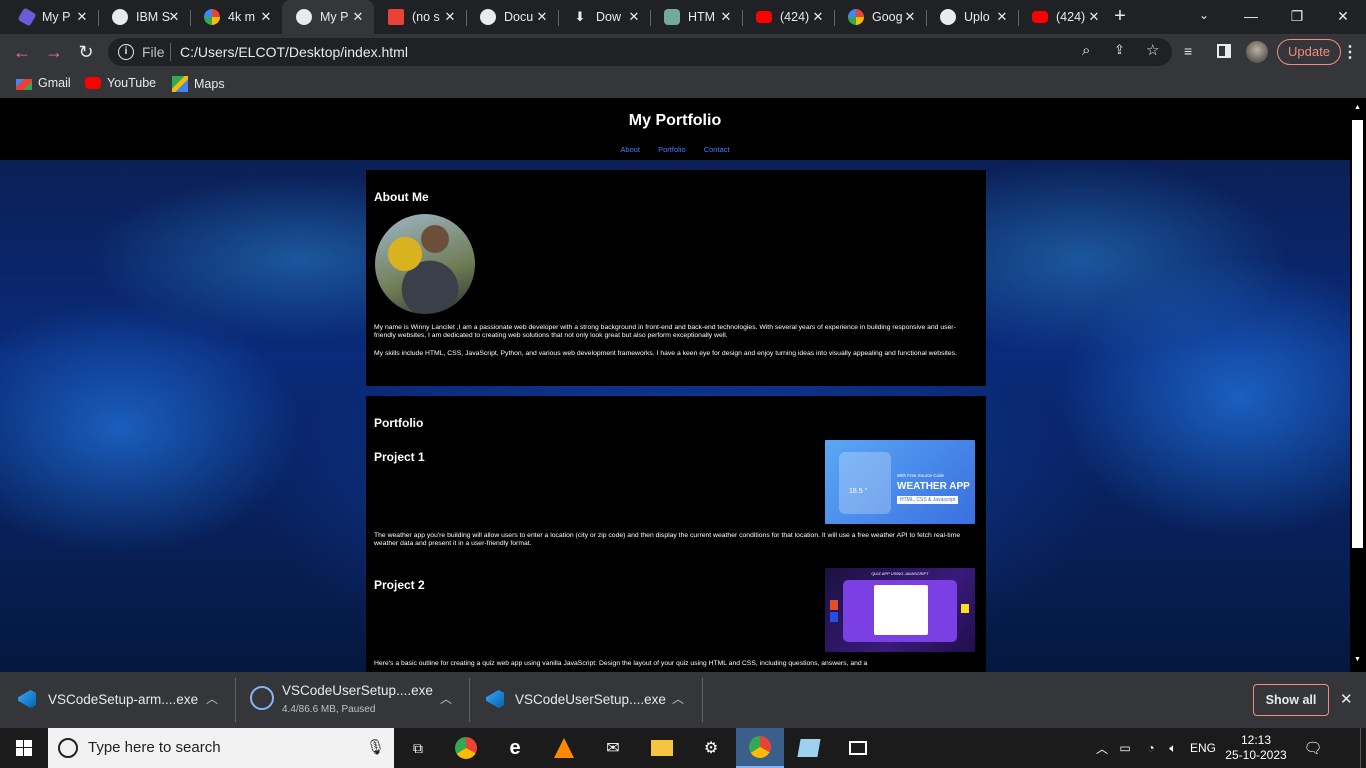 Image resolution: width=1366 pixels, height=768 pixels. What do you see at coordinates (1102, 748) in the screenshot?
I see `tray-chevron-icon: ︿` at bounding box center [1102, 748].